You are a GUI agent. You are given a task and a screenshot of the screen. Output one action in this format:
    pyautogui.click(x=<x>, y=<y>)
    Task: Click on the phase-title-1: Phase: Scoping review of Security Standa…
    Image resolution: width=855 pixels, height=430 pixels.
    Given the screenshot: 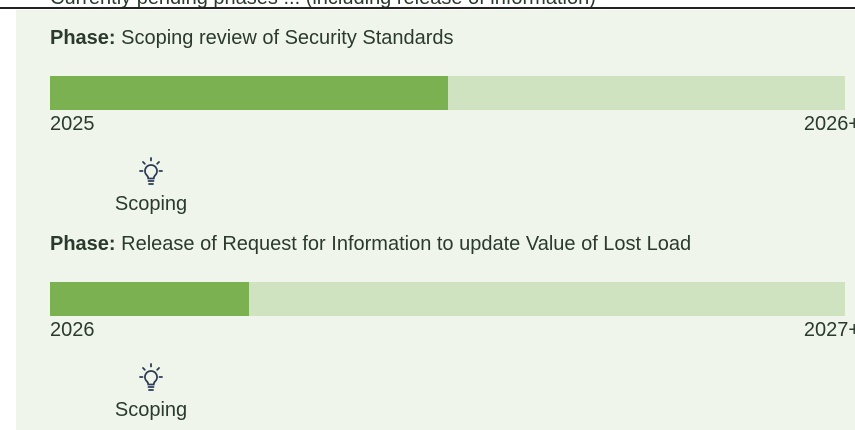 What is the action you would take?
    pyautogui.click(x=450, y=38)
    